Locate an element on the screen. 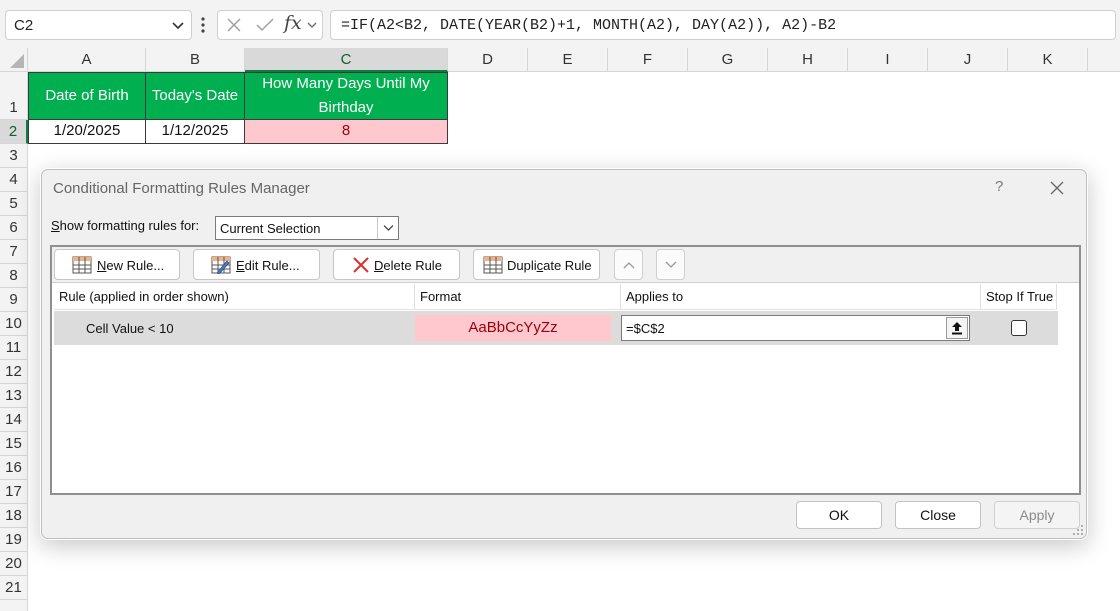  column-header-i: I is located at coordinates (888, 60).